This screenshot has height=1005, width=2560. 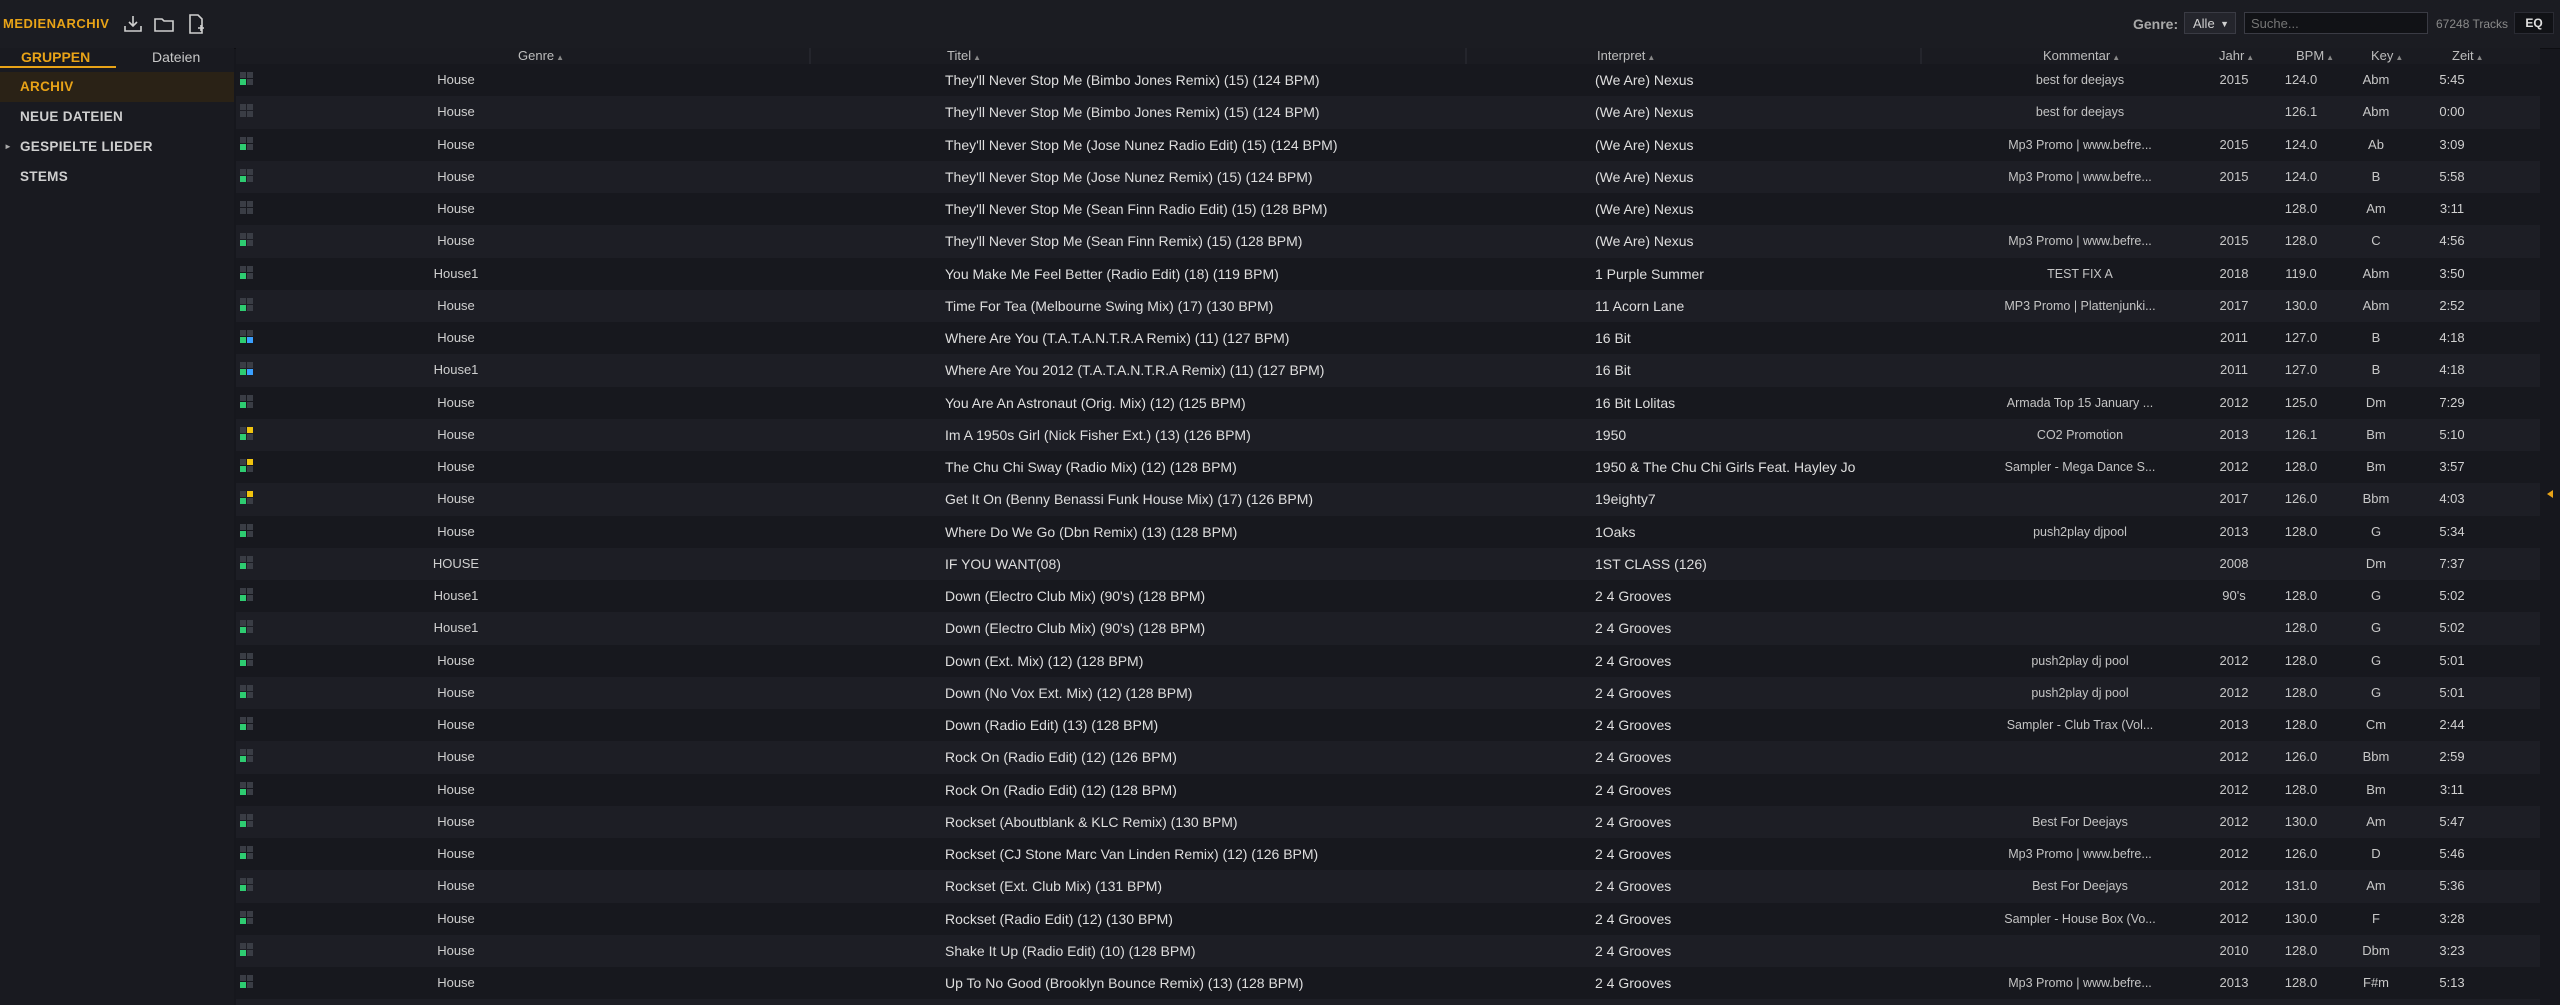 What do you see at coordinates (541, 56) in the screenshot?
I see `column-header-genre: Genre ▲` at bounding box center [541, 56].